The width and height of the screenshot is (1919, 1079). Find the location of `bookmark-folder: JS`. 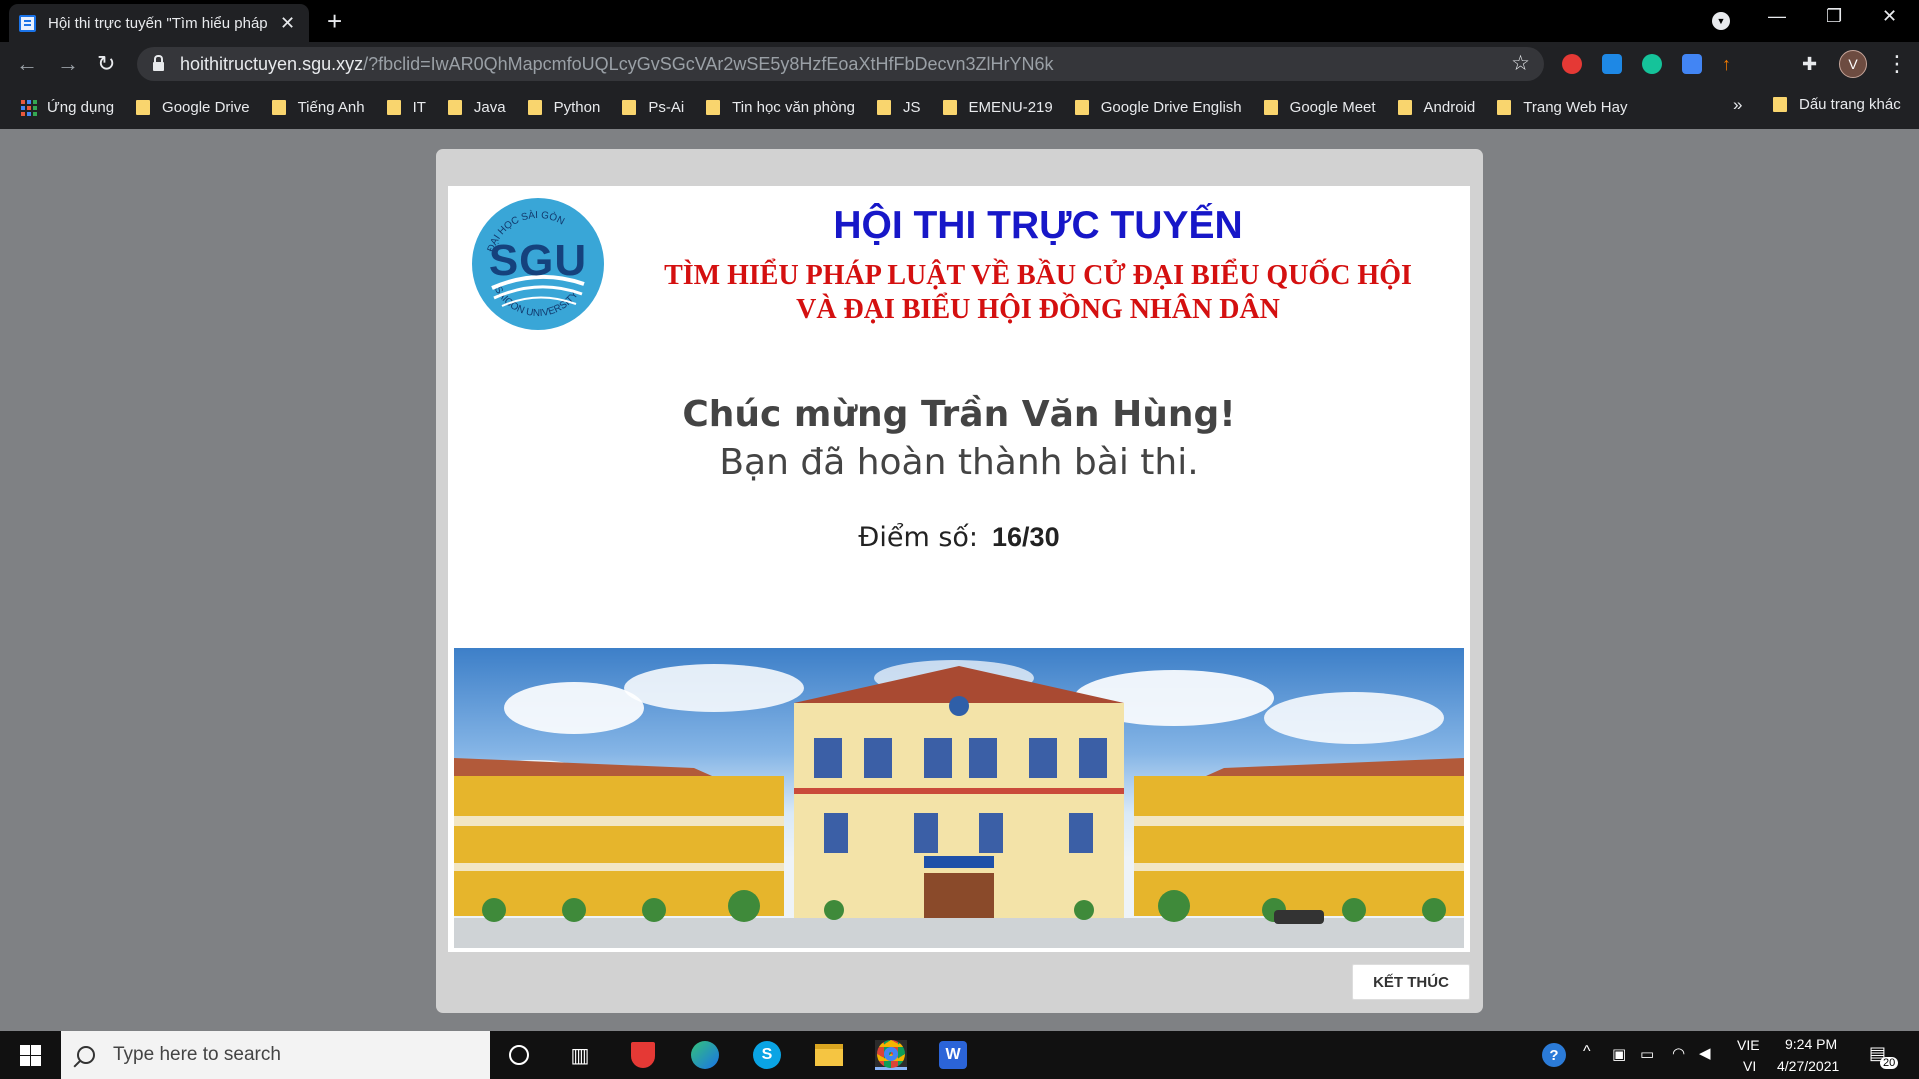

bookmark-folder: JS is located at coordinates (899, 107).